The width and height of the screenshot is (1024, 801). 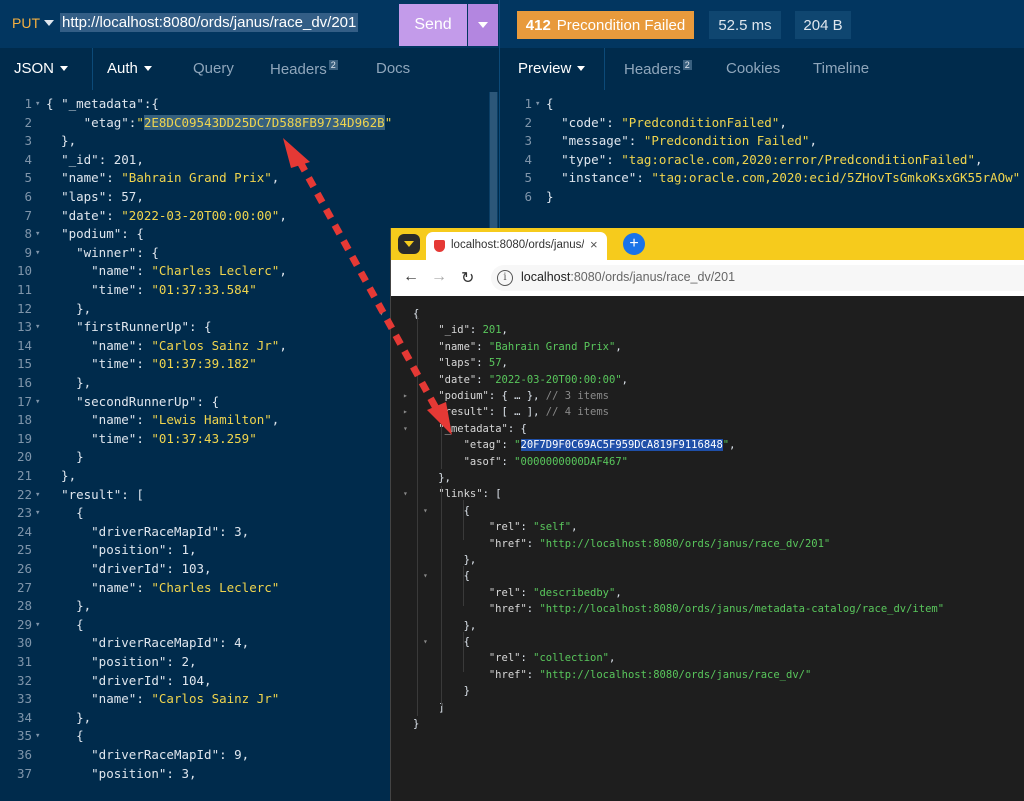 I want to click on address-bar: i localhost:8080/ords/janus/race_dv/201, so click(x=757, y=278).